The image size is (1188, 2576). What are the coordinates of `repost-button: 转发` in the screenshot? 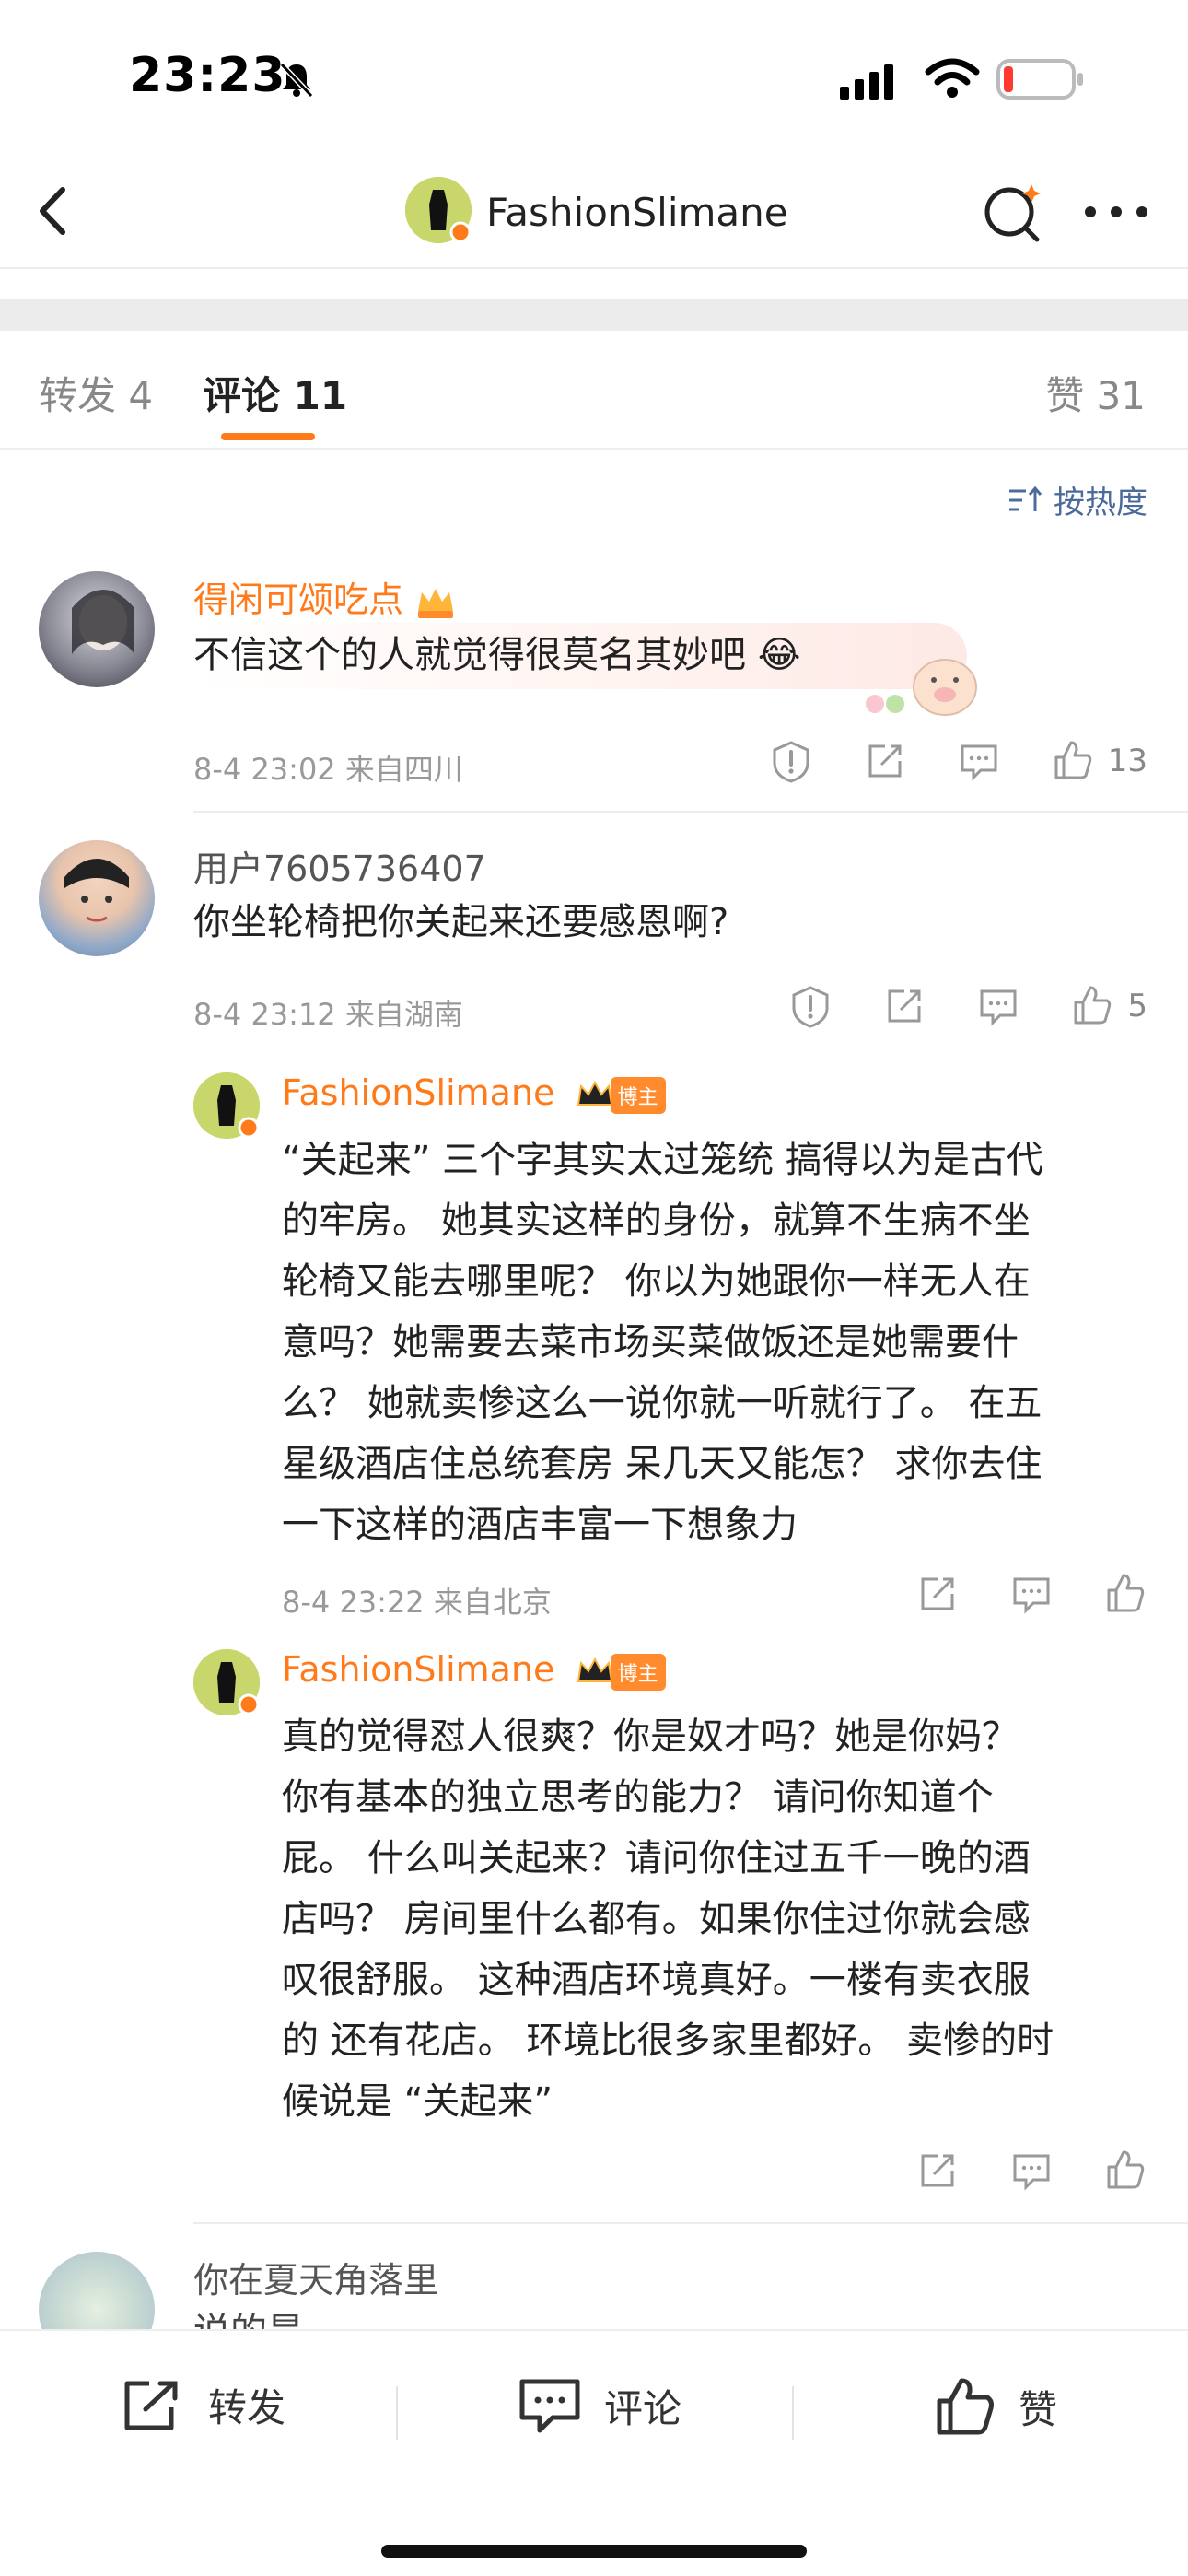 It's located at (203, 2405).